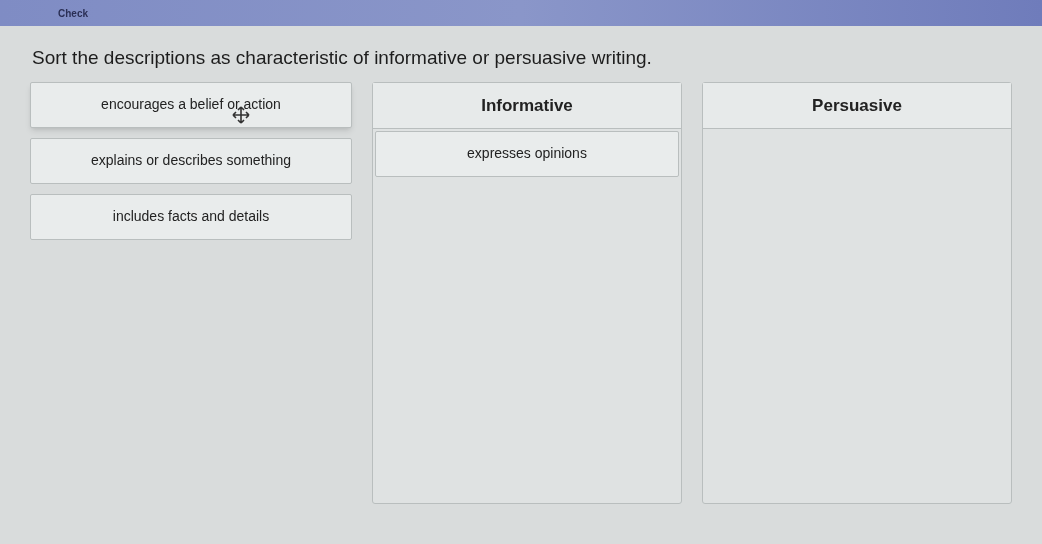  Describe the element at coordinates (191, 216) in the screenshot. I see `description-card: includes facts and details` at that location.